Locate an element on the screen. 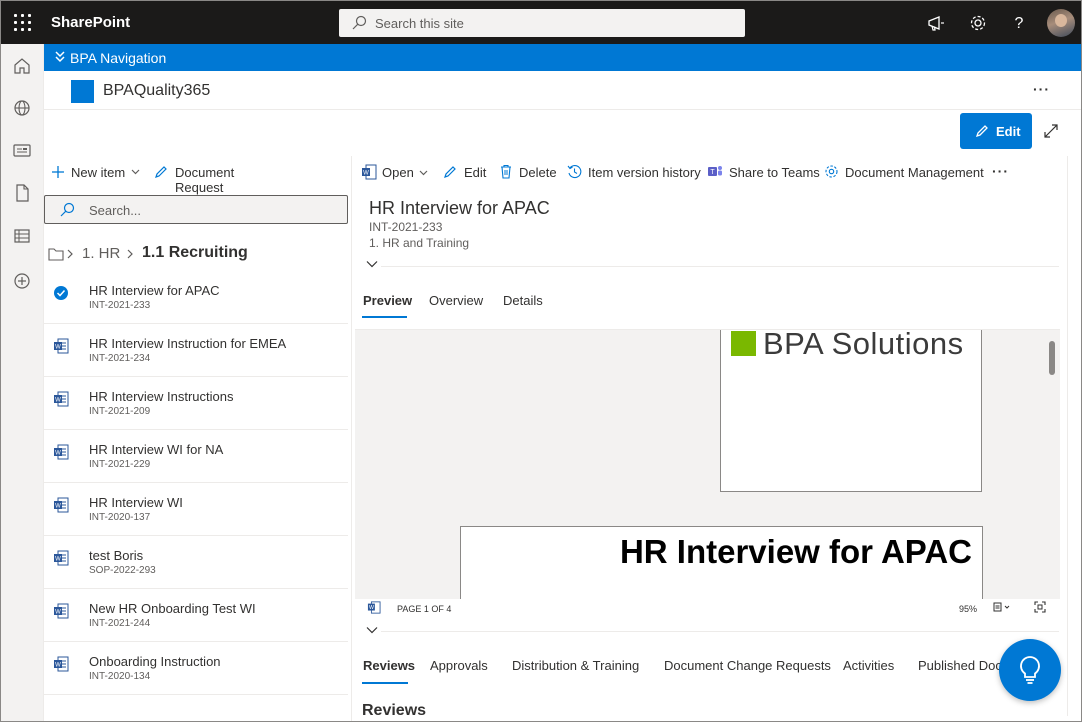  active-bottom-tab-indicator is located at coordinates (385, 683).